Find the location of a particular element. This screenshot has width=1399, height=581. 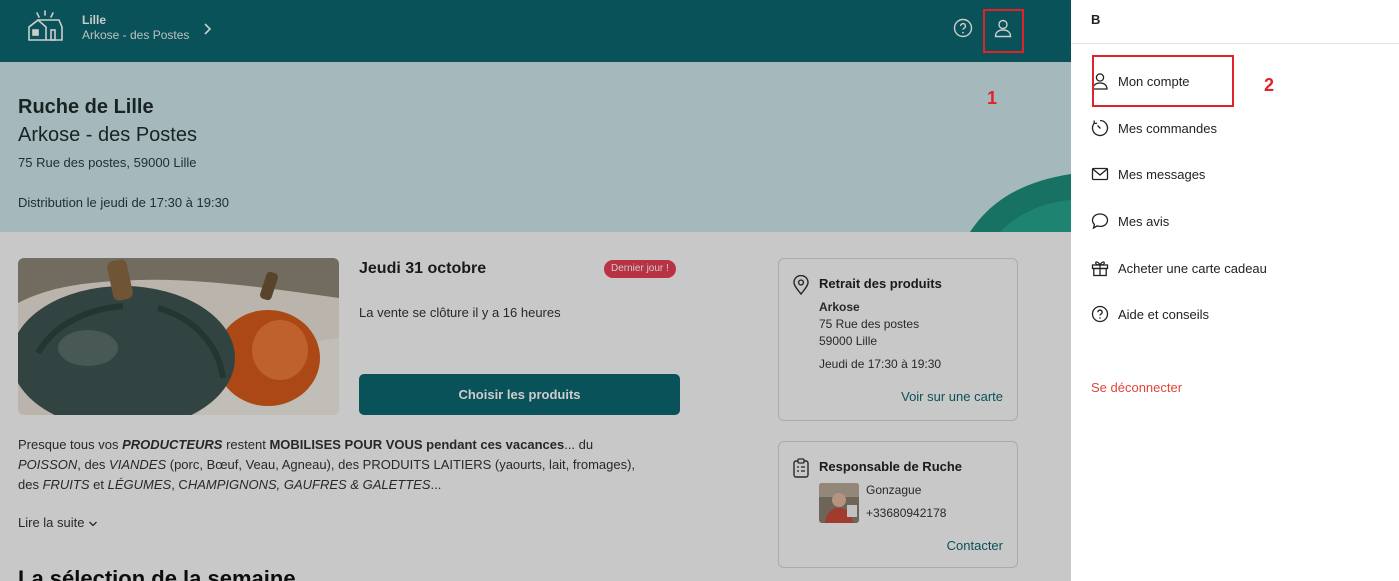

annotation-box-my-account is located at coordinates (1163, 81).